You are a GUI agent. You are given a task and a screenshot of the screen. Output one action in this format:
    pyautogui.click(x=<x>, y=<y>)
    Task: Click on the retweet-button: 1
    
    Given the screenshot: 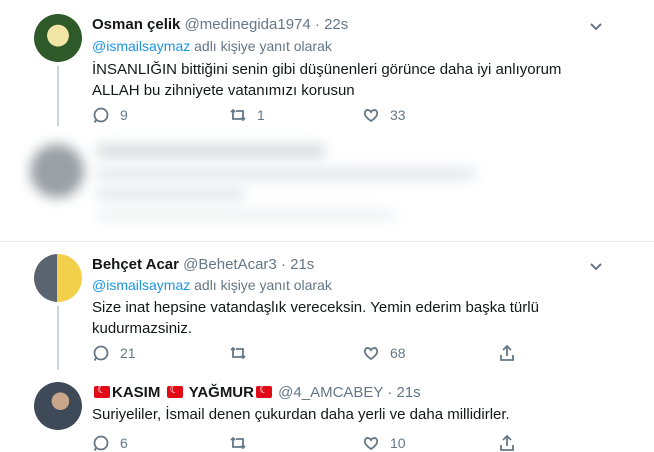 What is the action you would take?
    pyautogui.click(x=247, y=115)
    